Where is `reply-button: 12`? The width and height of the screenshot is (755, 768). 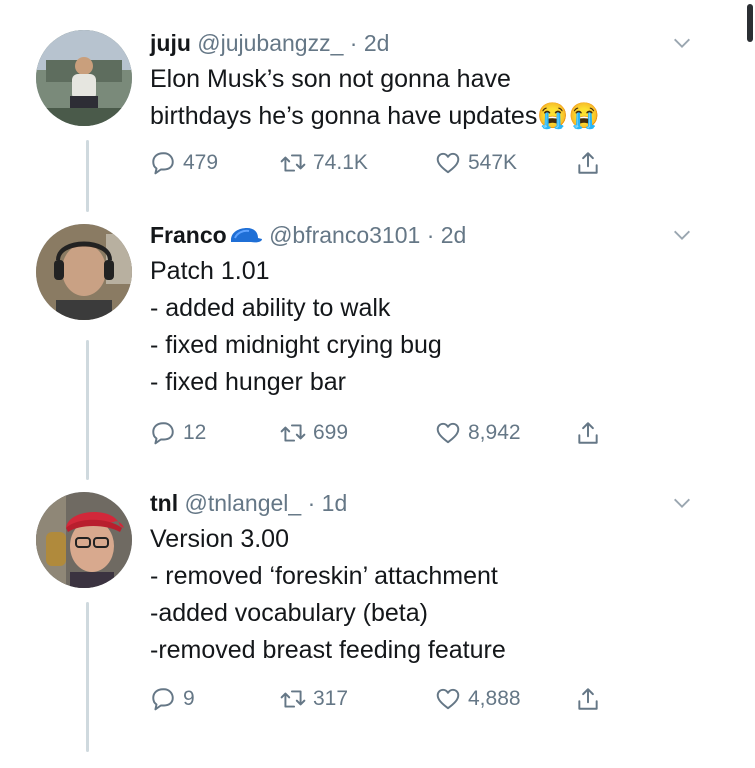
reply-button: 12 is located at coordinates (178, 433).